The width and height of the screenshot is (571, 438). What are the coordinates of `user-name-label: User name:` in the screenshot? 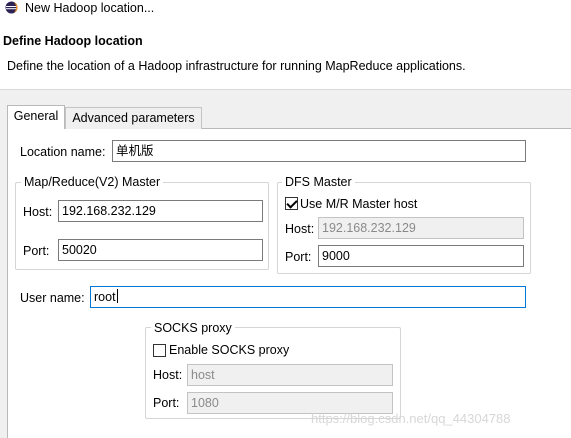 It's located at (52, 298).